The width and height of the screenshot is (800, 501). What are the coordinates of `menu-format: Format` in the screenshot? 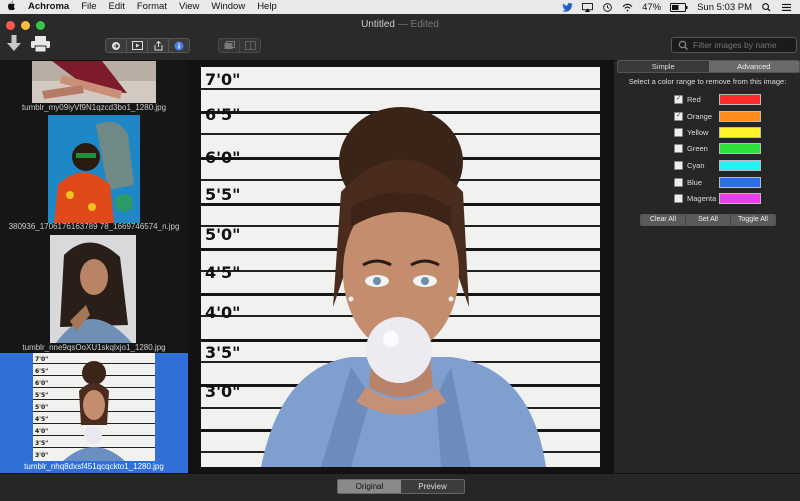 It's located at (152, 7).